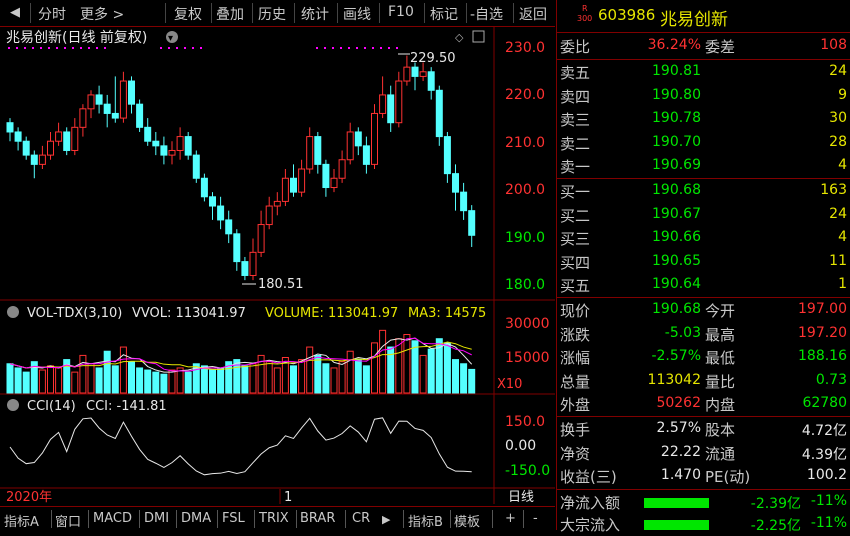  What do you see at coordinates (575, 96) in the screenshot?
I see `level-label: 卖四` at bounding box center [575, 96].